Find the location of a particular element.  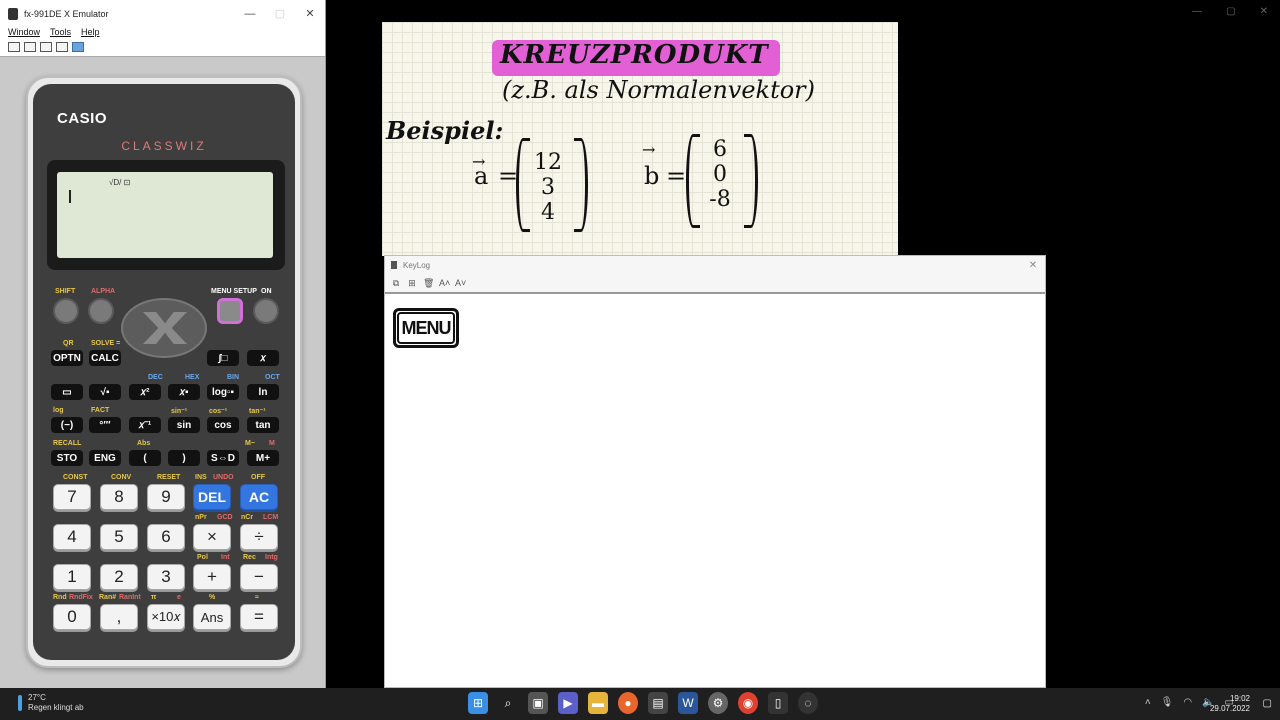

clock: 19:02 29.07.2022 is located at coordinates (1230, 704).